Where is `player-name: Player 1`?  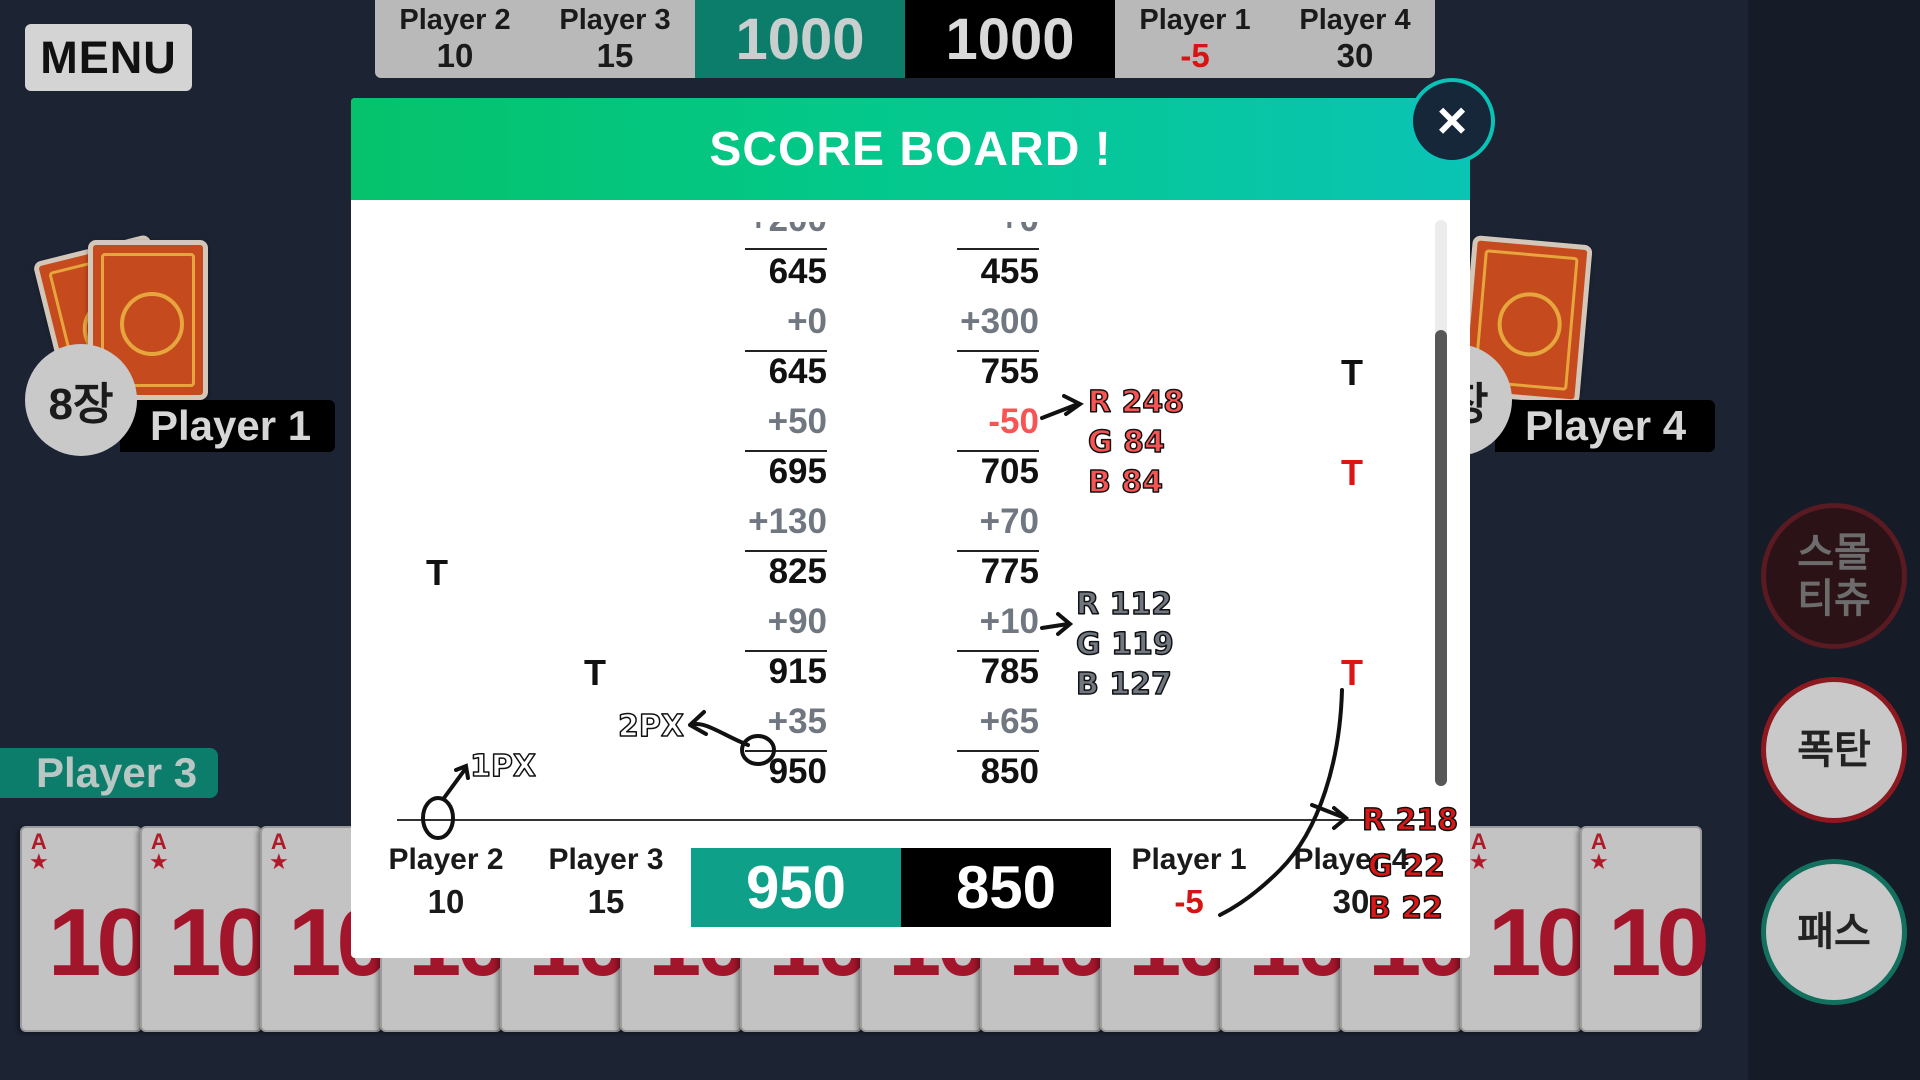 player-name: Player 1 is located at coordinates (1189, 859).